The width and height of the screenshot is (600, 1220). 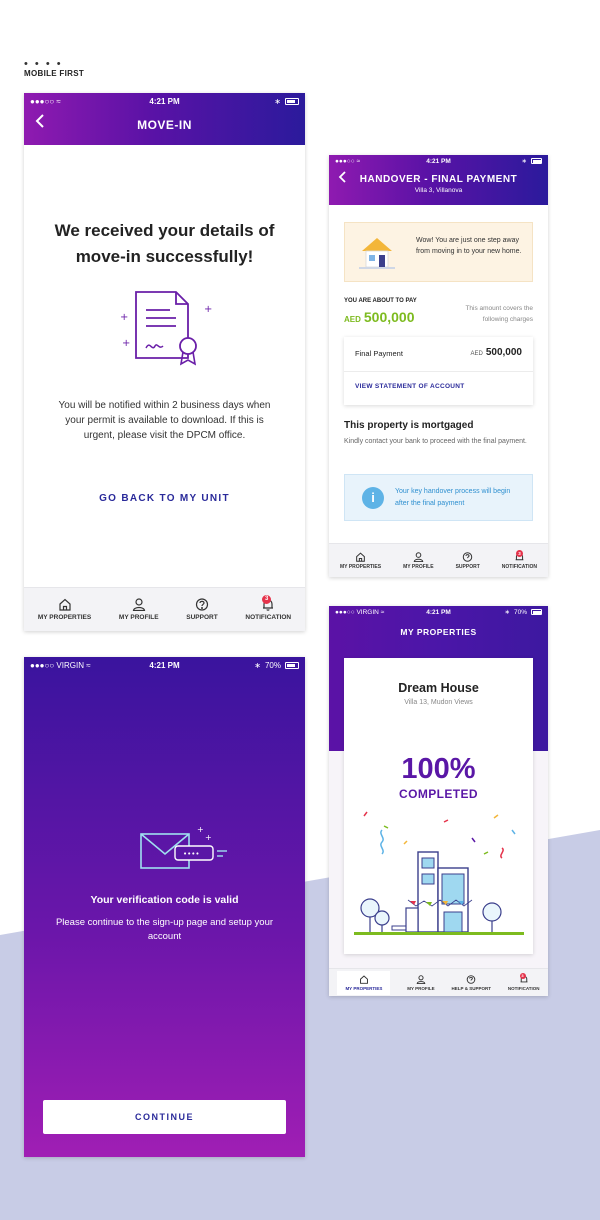 I want to click on house-icon, so click(x=377, y=253).